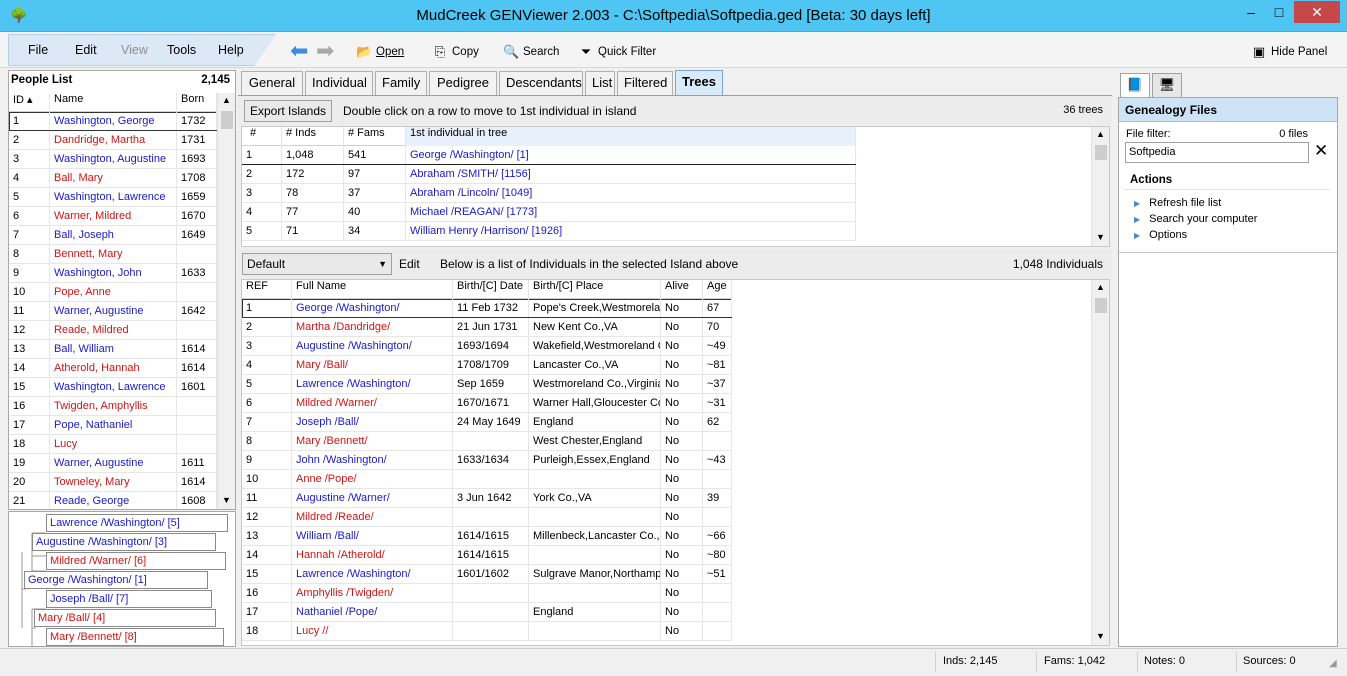 The height and width of the screenshot is (676, 1347). What do you see at coordinates (1333, 663) in the screenshot?
I see `resize-grip-icon: ◢` at bounding box center [1333, 663].